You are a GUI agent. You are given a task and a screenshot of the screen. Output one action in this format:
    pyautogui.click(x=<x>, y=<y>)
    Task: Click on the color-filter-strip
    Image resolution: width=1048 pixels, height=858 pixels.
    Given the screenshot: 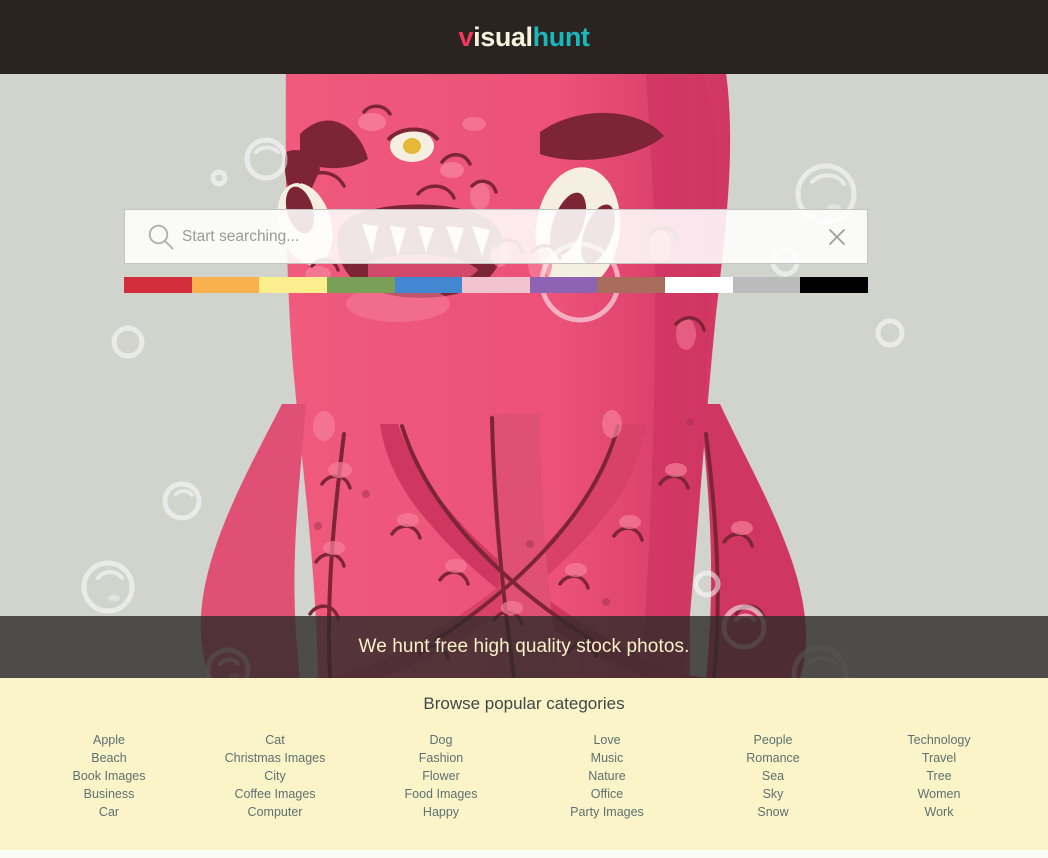 What is the action you would take?
    pyautogui.click(x=496, y=285)
    